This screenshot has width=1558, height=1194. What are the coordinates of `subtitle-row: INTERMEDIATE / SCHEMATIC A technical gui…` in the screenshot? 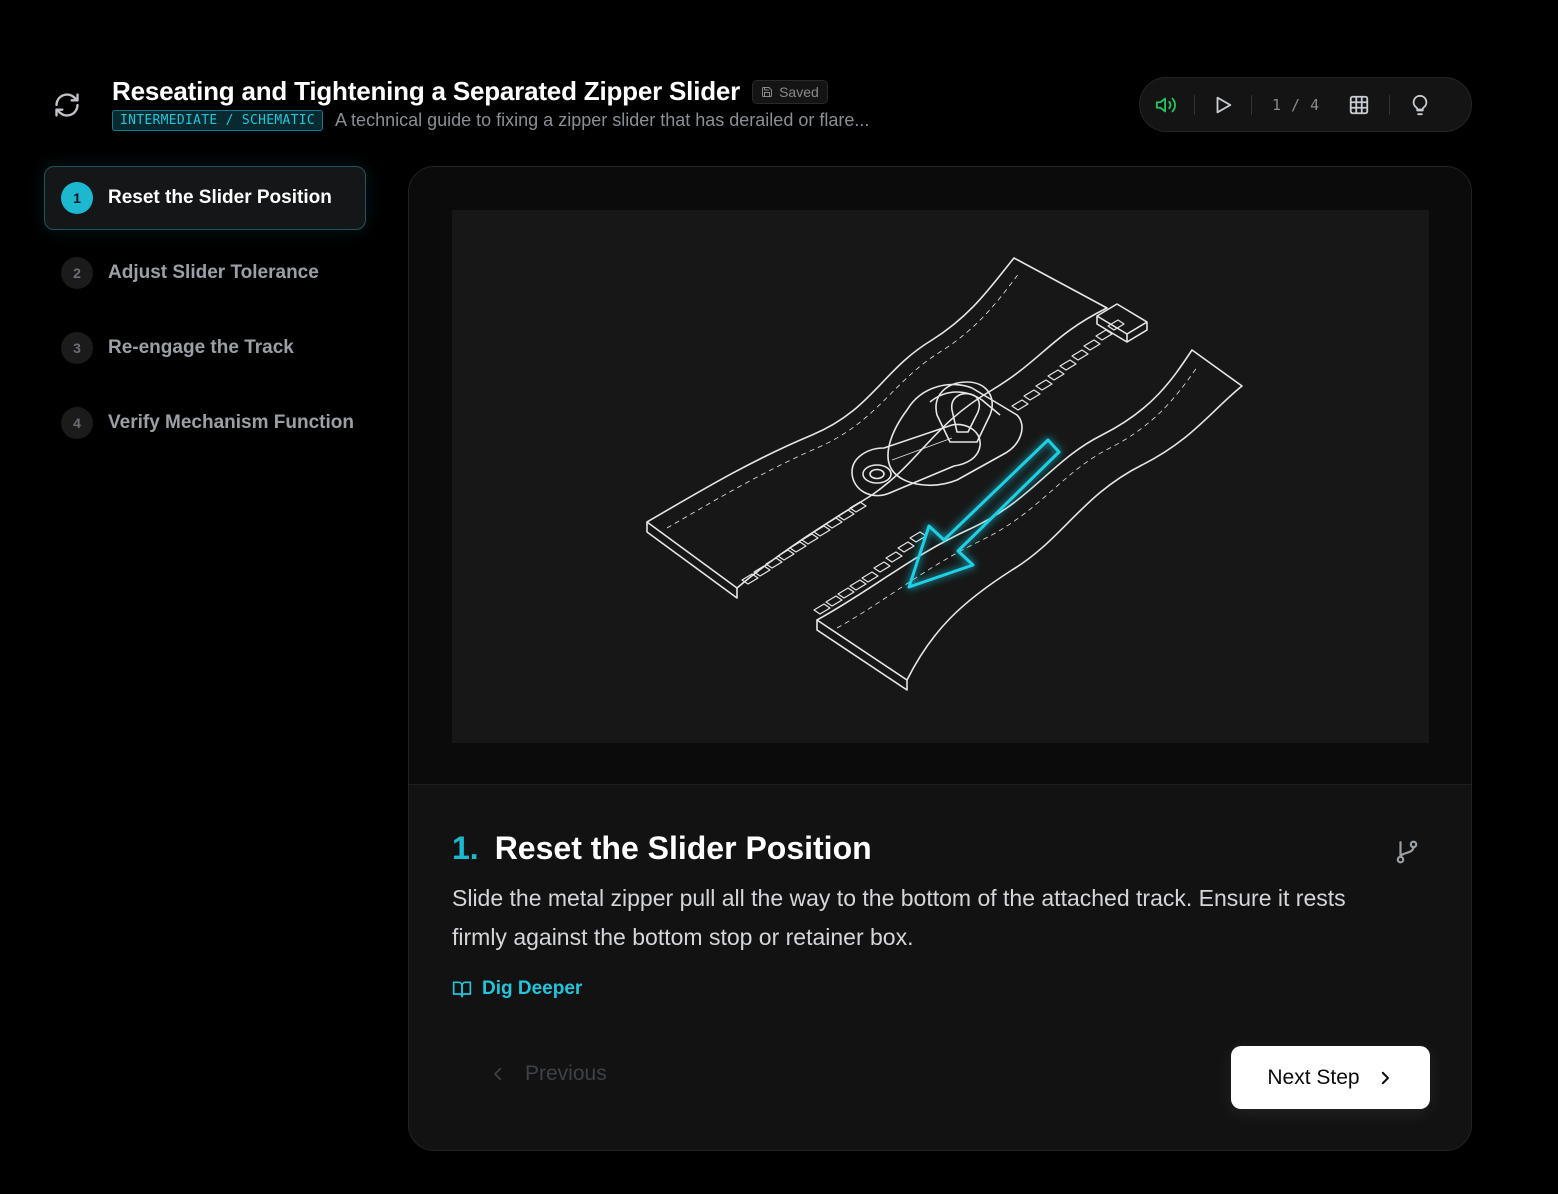 It's located at (490, 120).